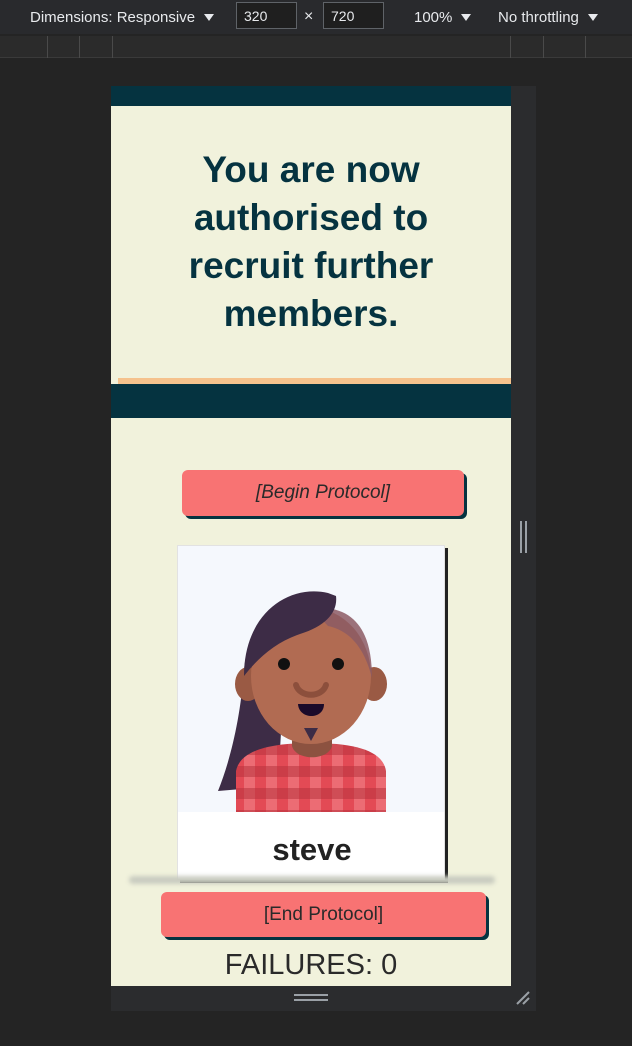  Describe the element at coordinates (433, 17) in the screenshot. I see `zoom-label: 100%` at that location.